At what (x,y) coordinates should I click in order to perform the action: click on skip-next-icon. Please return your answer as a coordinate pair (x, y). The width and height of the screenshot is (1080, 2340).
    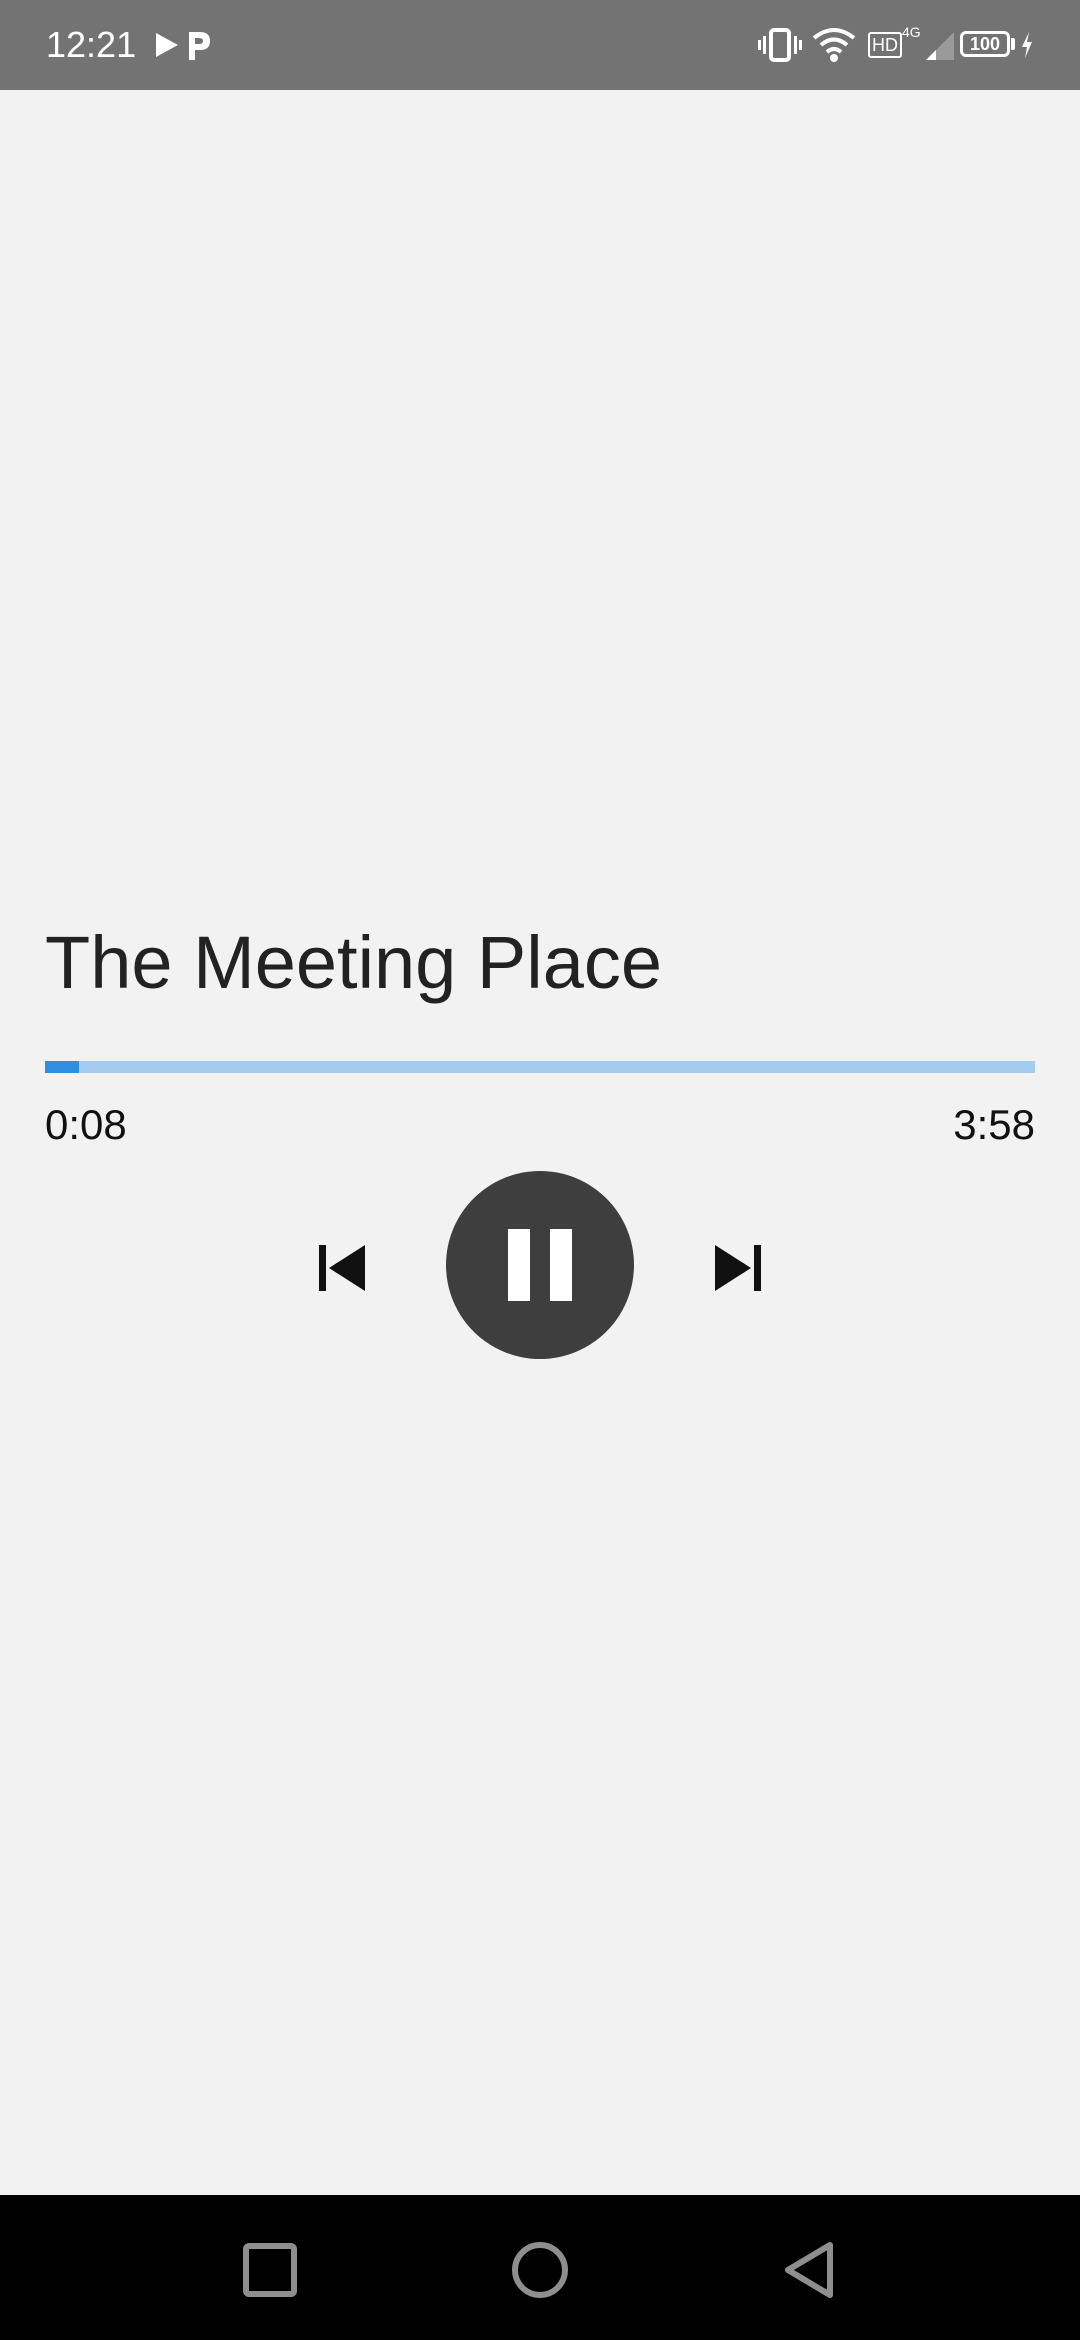
    Looking at the image, I should click on (738, 1268).